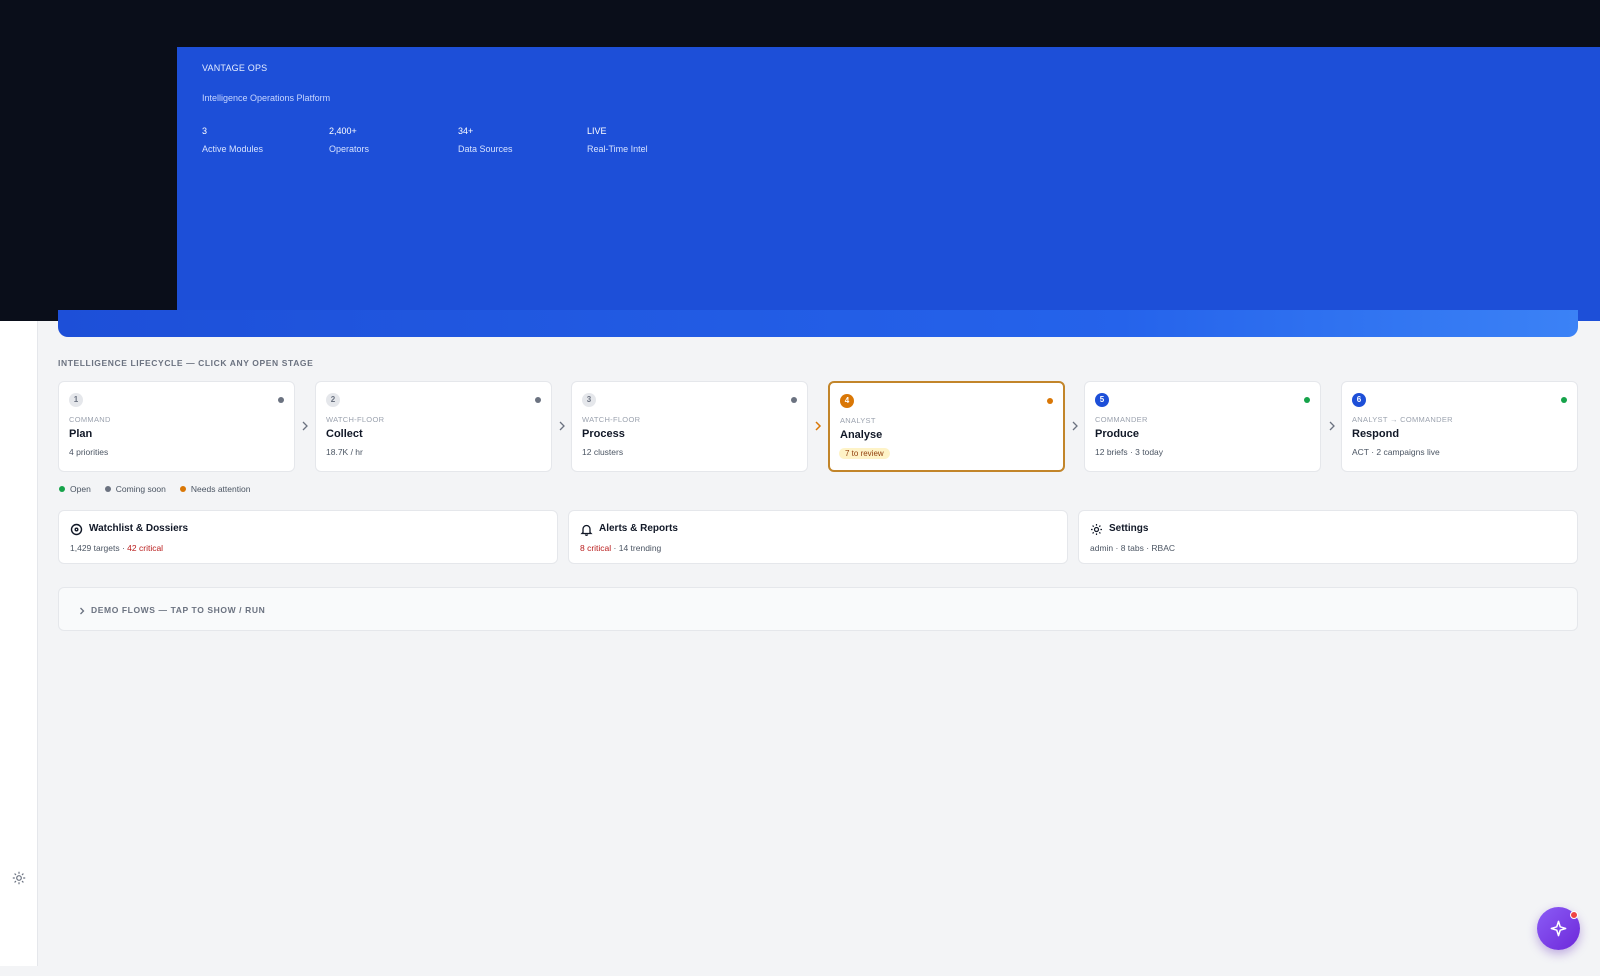 This screenshot has height=976, width=1600. Describe the element at coordinates (145, 548) in the screenshot. I see `critical-count: 42 critical` at that location.